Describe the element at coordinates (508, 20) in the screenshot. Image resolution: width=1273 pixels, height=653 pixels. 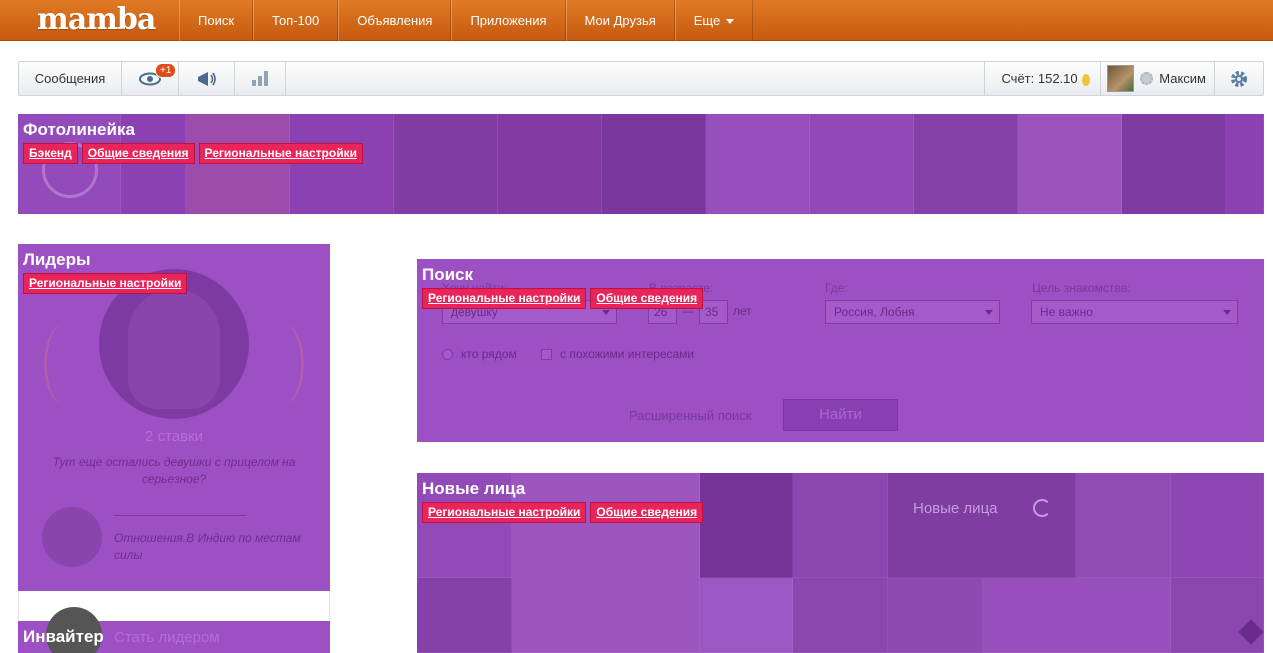
I see `nav-apps: Приложения` at that location.